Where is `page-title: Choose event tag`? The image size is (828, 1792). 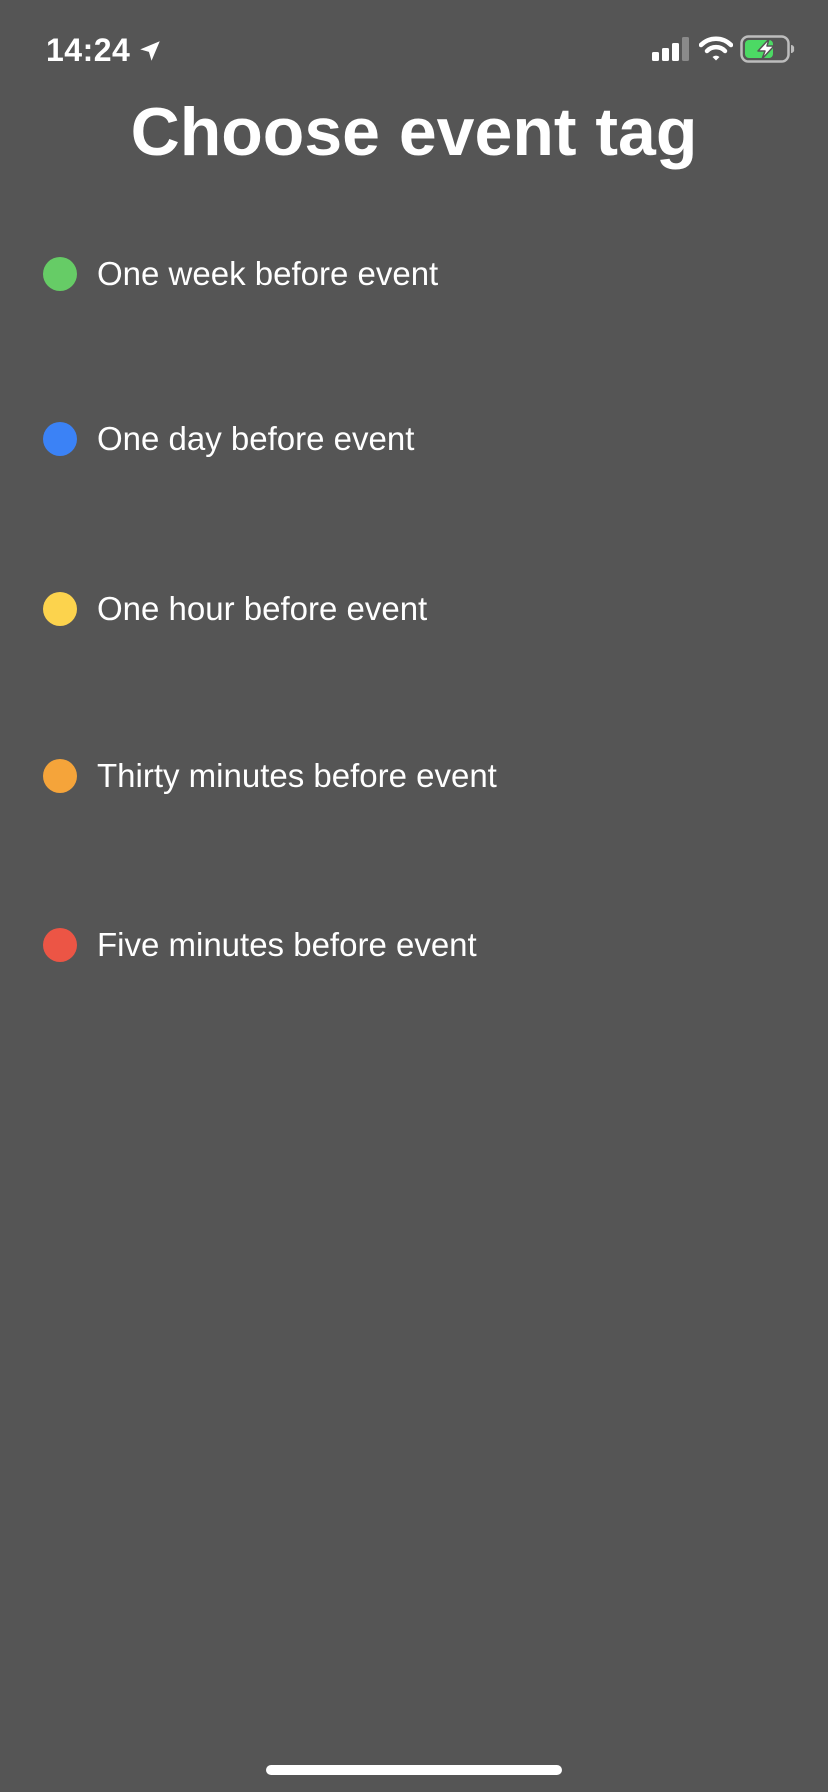 page-title: Choose event tag is located at coordinates (414, 132).